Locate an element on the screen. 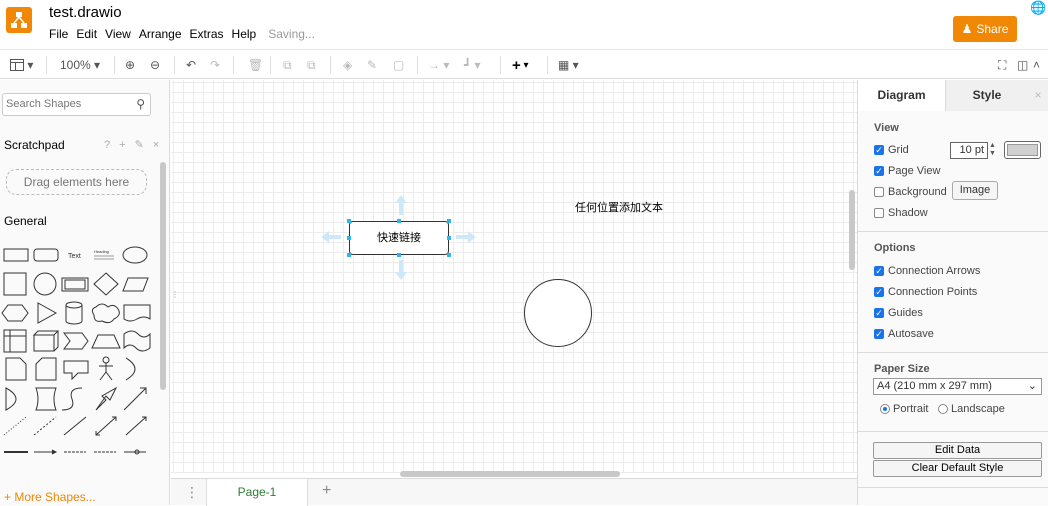 This screenshot has height=506, width=1048. connection-points-checkbox: ✓ Connection Points is located at coordinates (925, 292).